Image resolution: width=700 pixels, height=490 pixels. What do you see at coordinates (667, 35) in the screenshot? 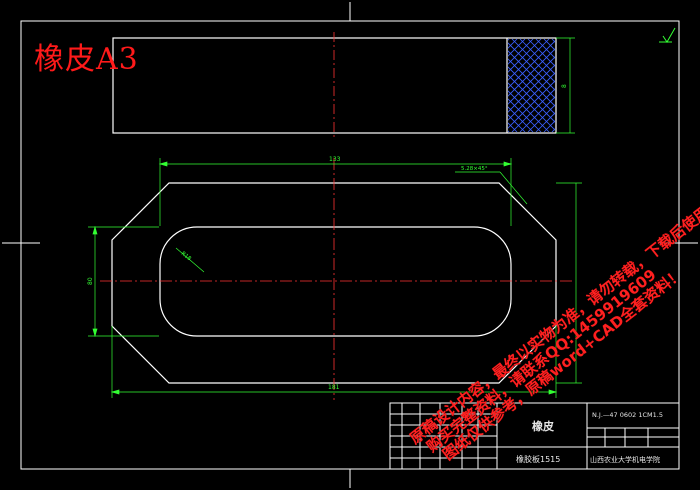
I see `roughness-symbol` at bounding box center [667, 35].